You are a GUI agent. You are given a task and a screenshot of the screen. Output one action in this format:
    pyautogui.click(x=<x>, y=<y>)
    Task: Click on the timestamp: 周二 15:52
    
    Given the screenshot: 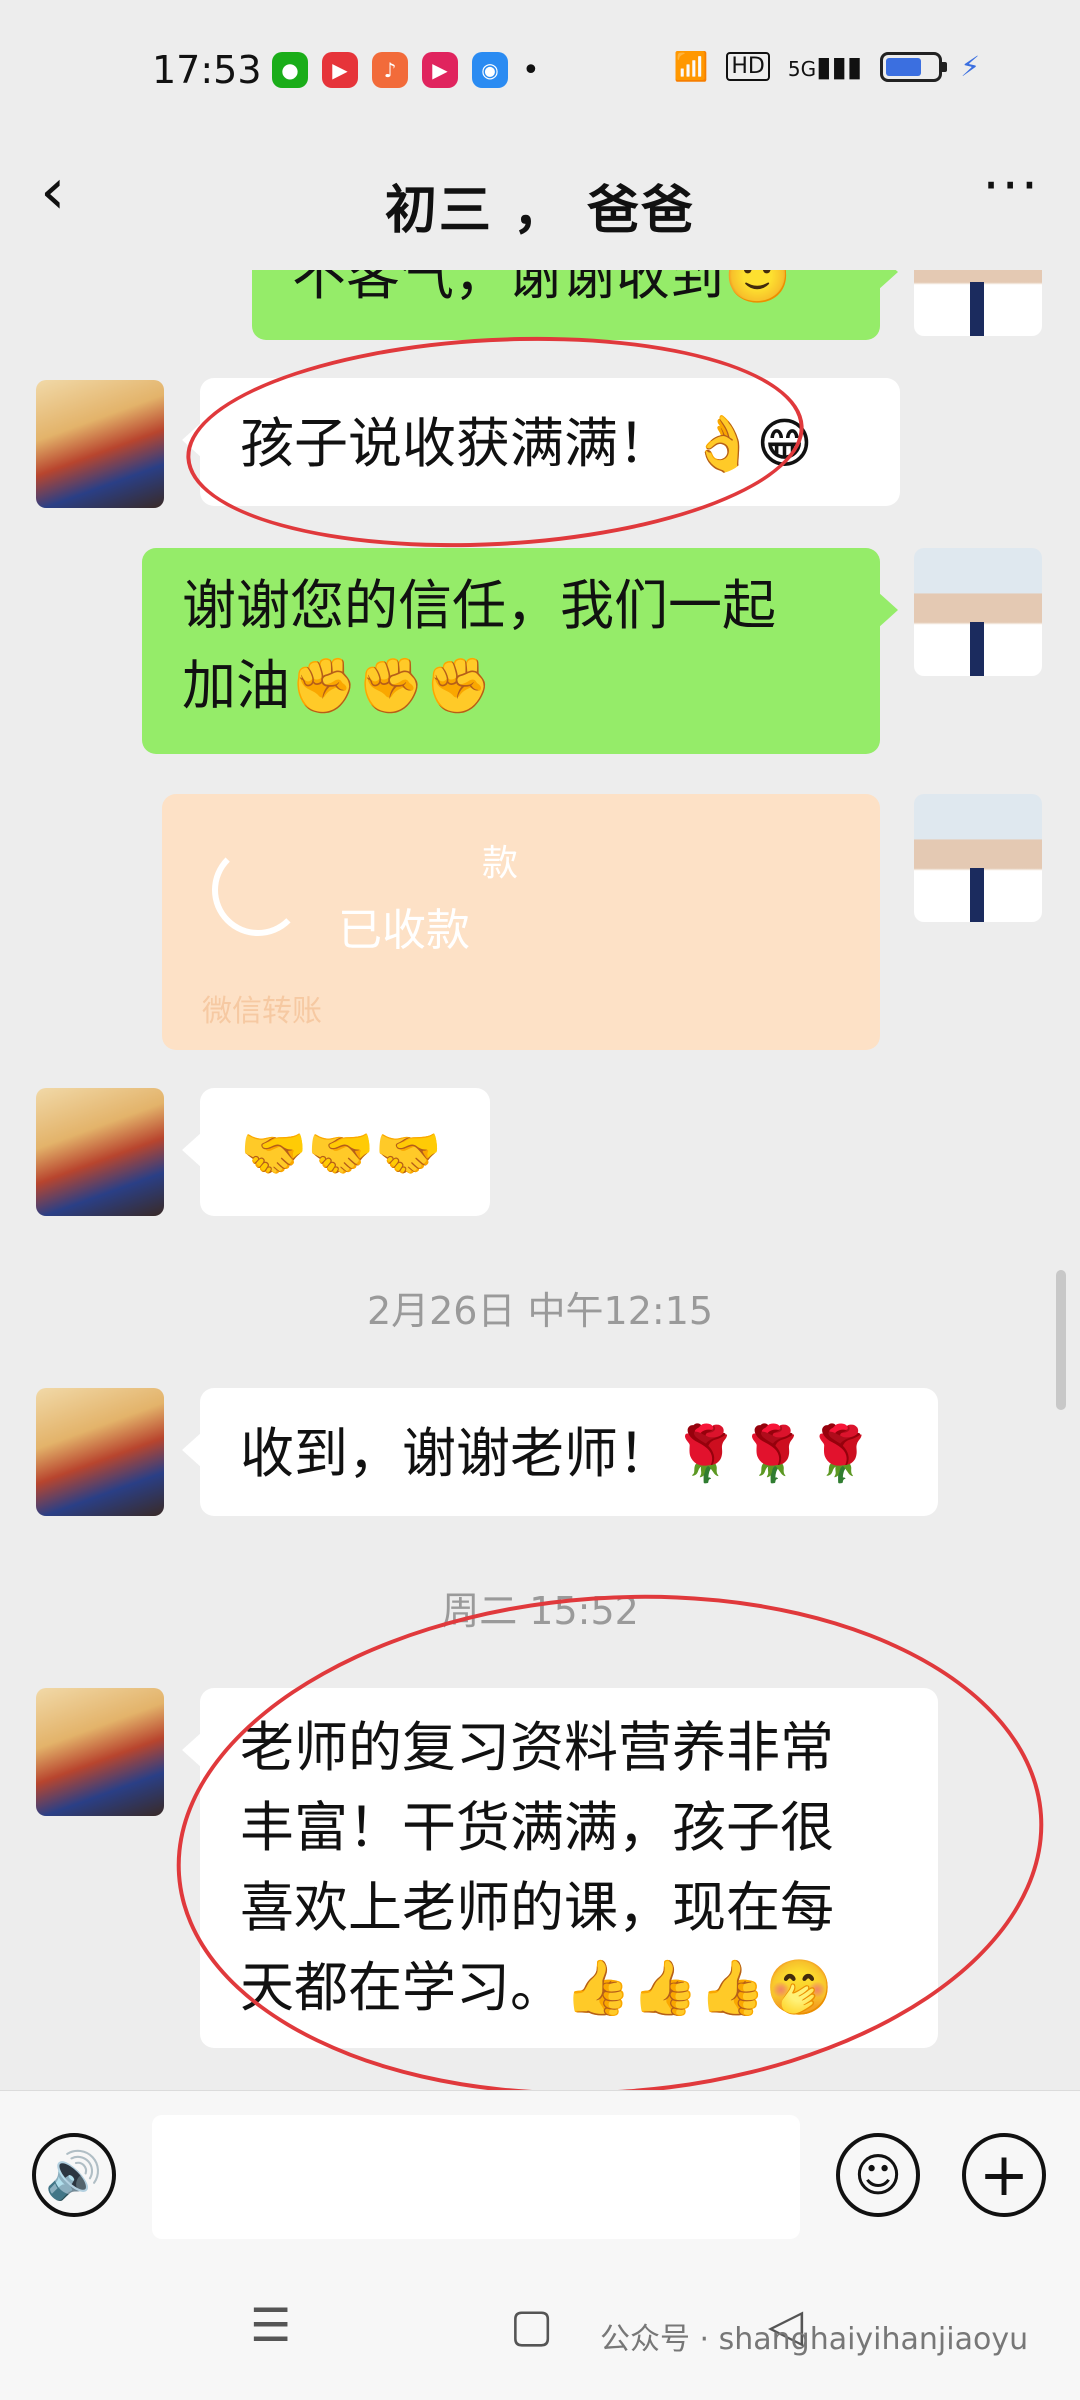 What is the action you would take?
    pyautogui.click(x=540, y=1611)
    